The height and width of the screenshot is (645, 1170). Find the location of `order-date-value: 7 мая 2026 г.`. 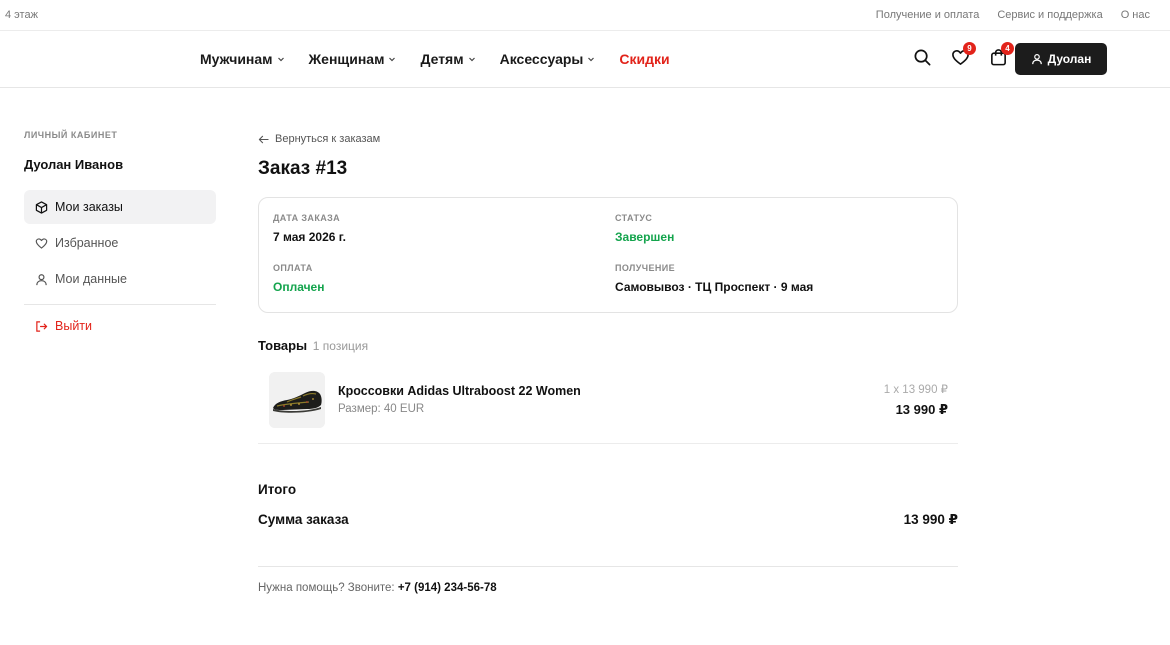

order-date-value: 7 мая 2026 г. is located at coordinates (309, 237).